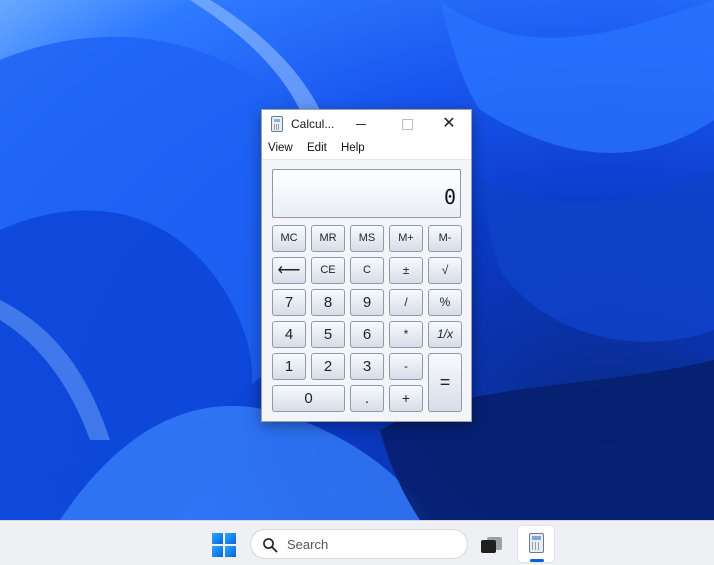  I want to click on minimize-button, so click(361, 124).